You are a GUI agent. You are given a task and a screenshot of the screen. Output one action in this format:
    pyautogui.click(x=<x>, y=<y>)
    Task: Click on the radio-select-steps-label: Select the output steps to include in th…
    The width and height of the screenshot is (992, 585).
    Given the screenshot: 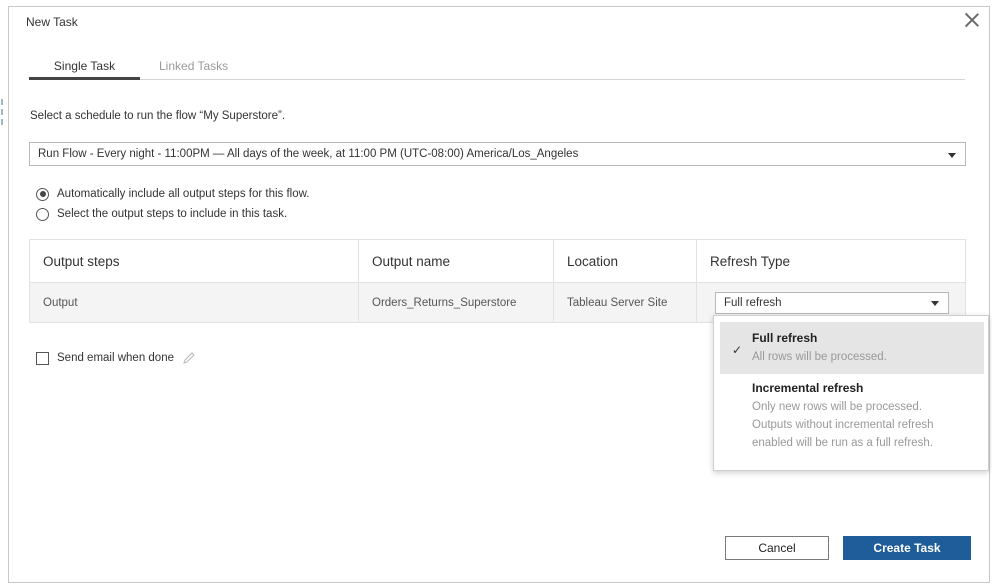 What is the action you would take?
    pyautogui.click(x=172, y=214)
    